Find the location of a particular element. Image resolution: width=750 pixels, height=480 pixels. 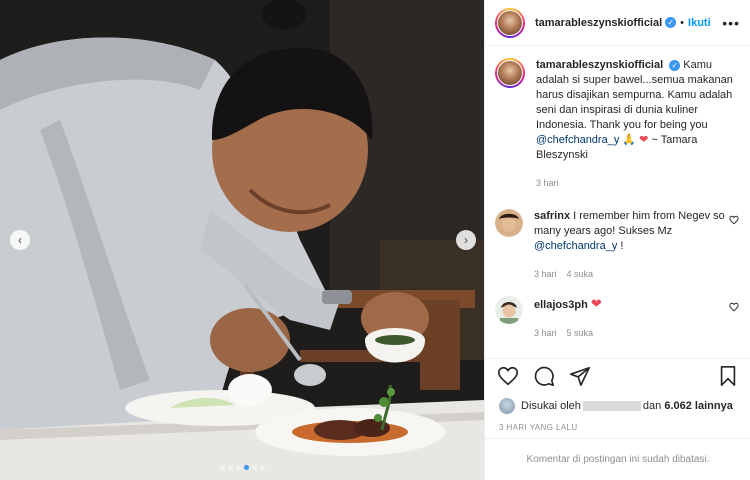

comment-like-count: 4 suka is located at coordinates (580, 274).